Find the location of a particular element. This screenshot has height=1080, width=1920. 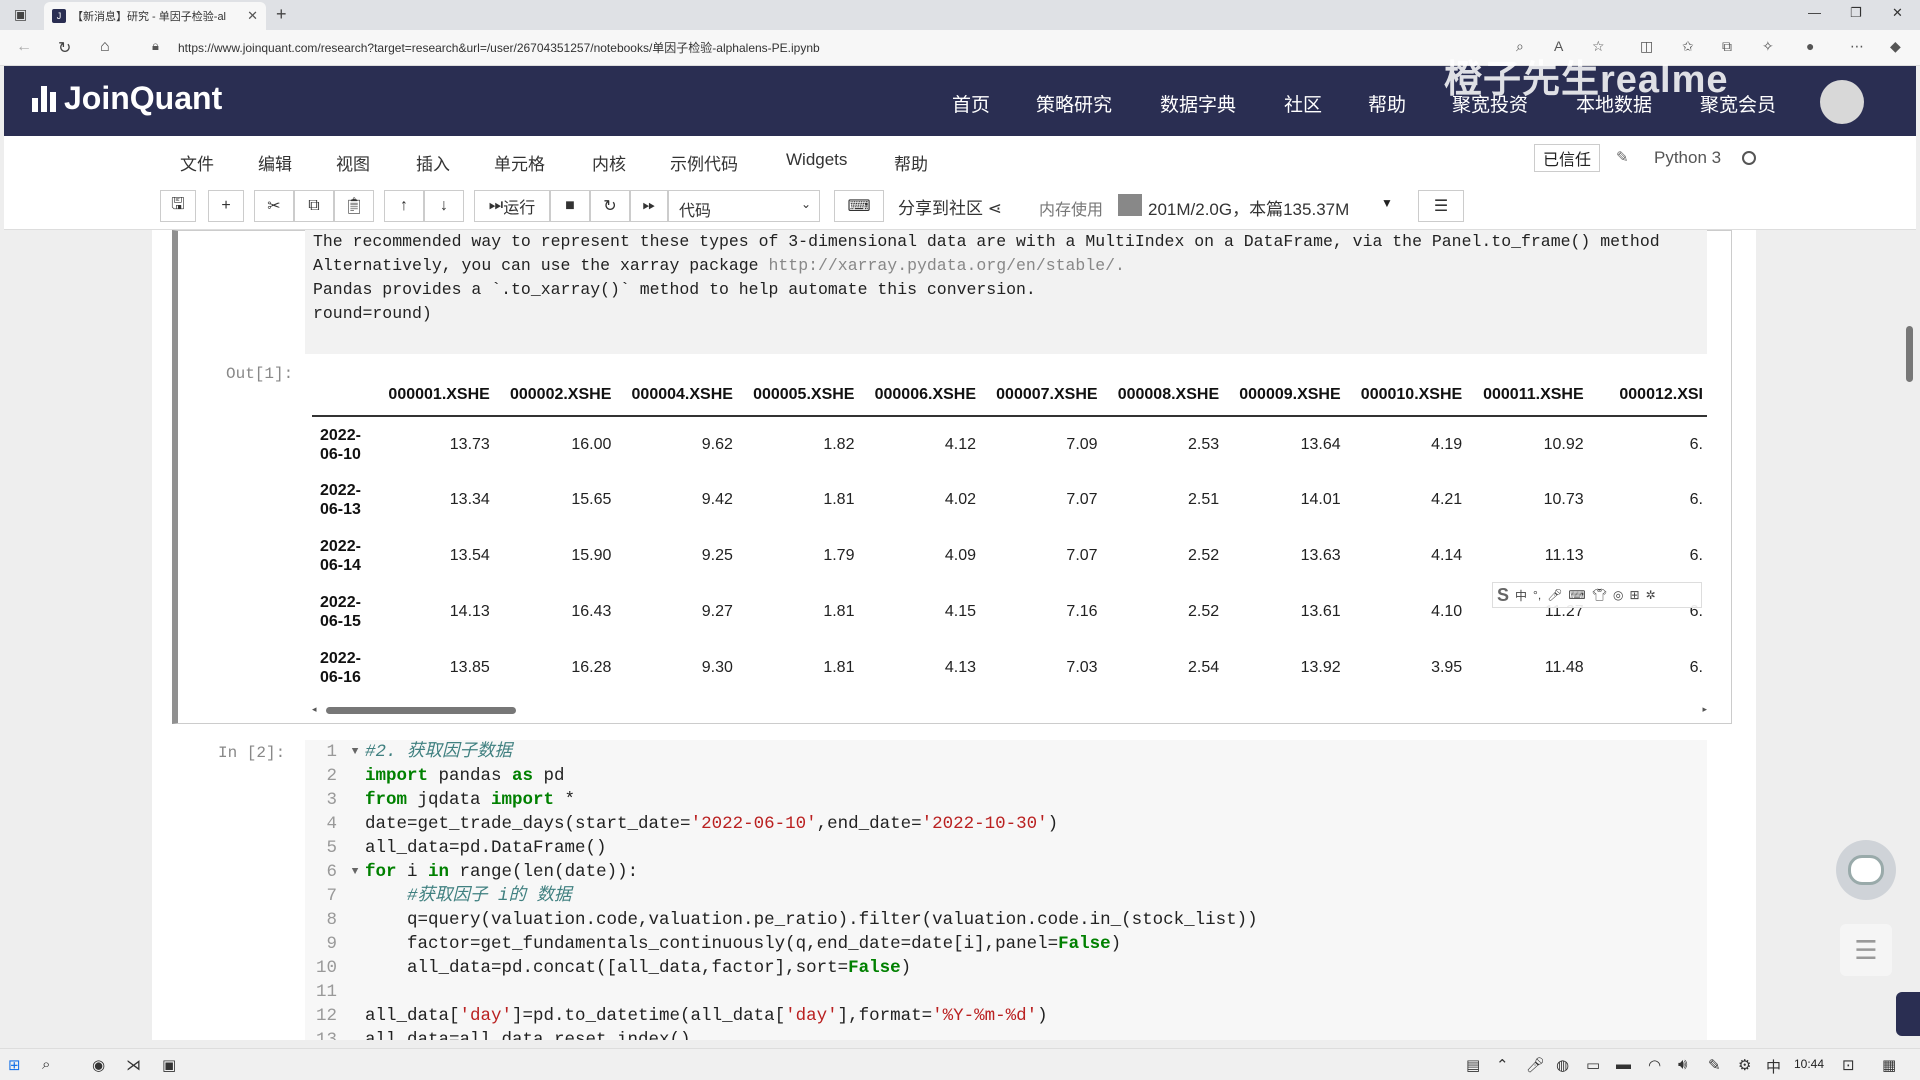

code-line: 2 import pandas as pd is located at coordinates (1006, 776).